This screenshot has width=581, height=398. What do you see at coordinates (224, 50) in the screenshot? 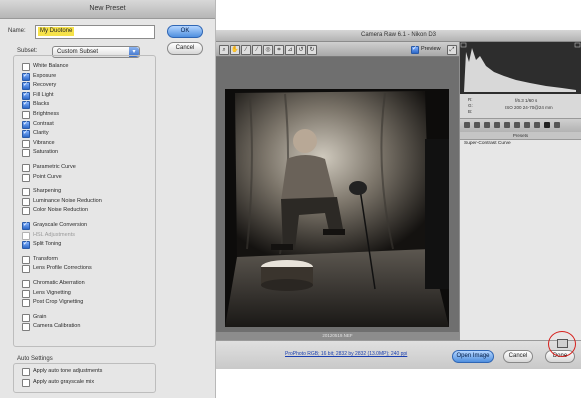
I see `zoom-tool-icon: ⌕` at bounding box center [224, 50].